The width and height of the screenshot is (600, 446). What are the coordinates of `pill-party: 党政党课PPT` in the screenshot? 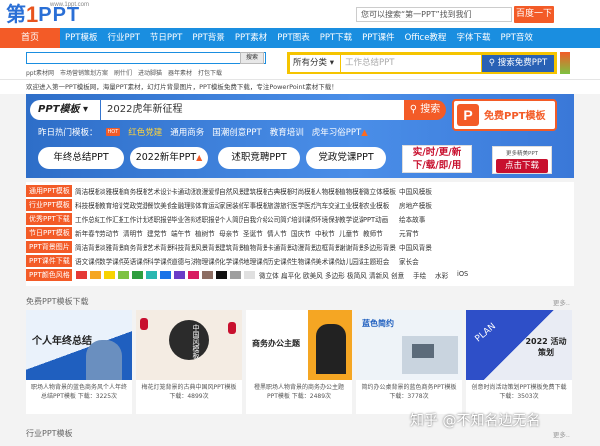 It's located at (346, 158).